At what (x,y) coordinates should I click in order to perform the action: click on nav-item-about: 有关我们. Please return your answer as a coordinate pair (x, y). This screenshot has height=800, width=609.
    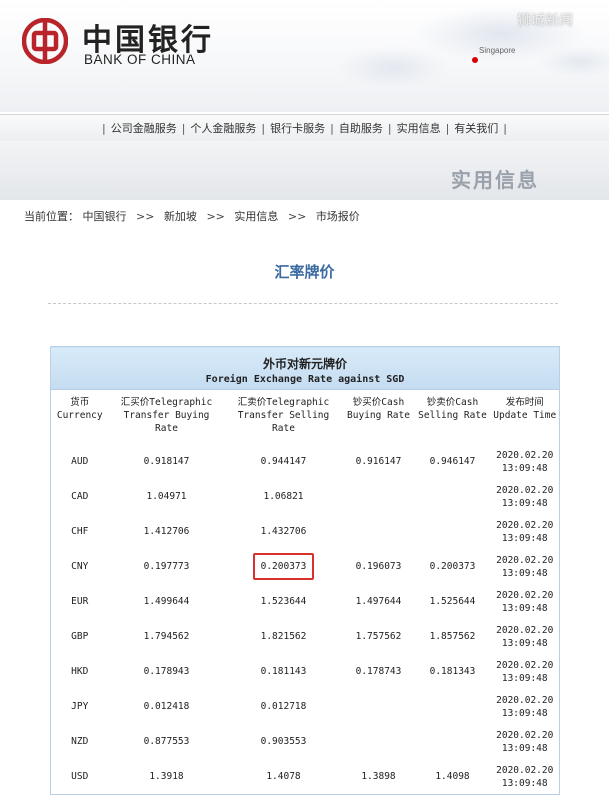
    Looking at the image, I should click on (476, 128).